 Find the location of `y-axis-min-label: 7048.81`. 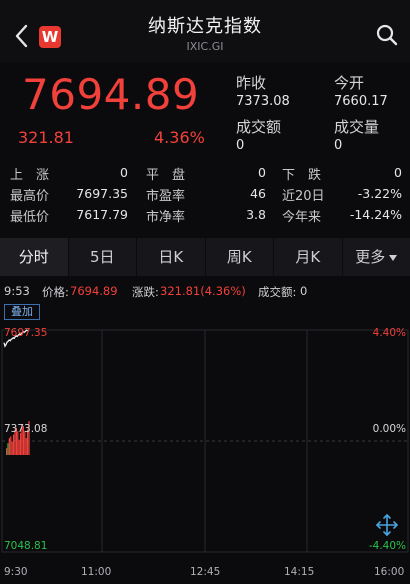

y-axis-min-label: 7048.81 is located at coordinates (26, 546).